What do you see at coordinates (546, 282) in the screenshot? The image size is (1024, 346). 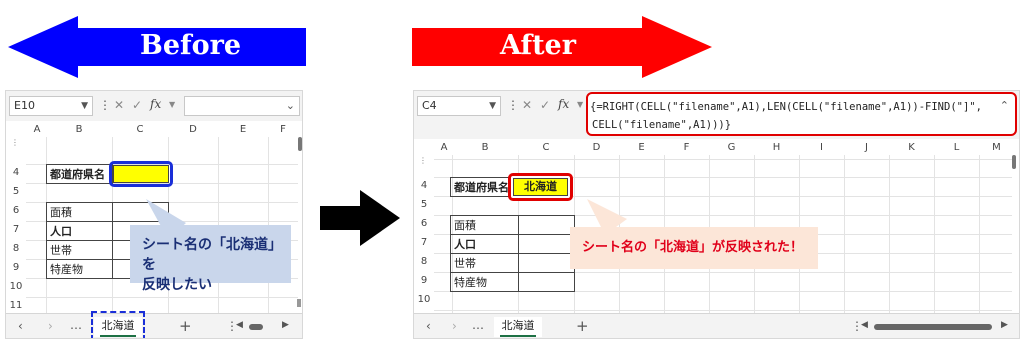 I see `cell-c9` at bounding box center [546, 282].